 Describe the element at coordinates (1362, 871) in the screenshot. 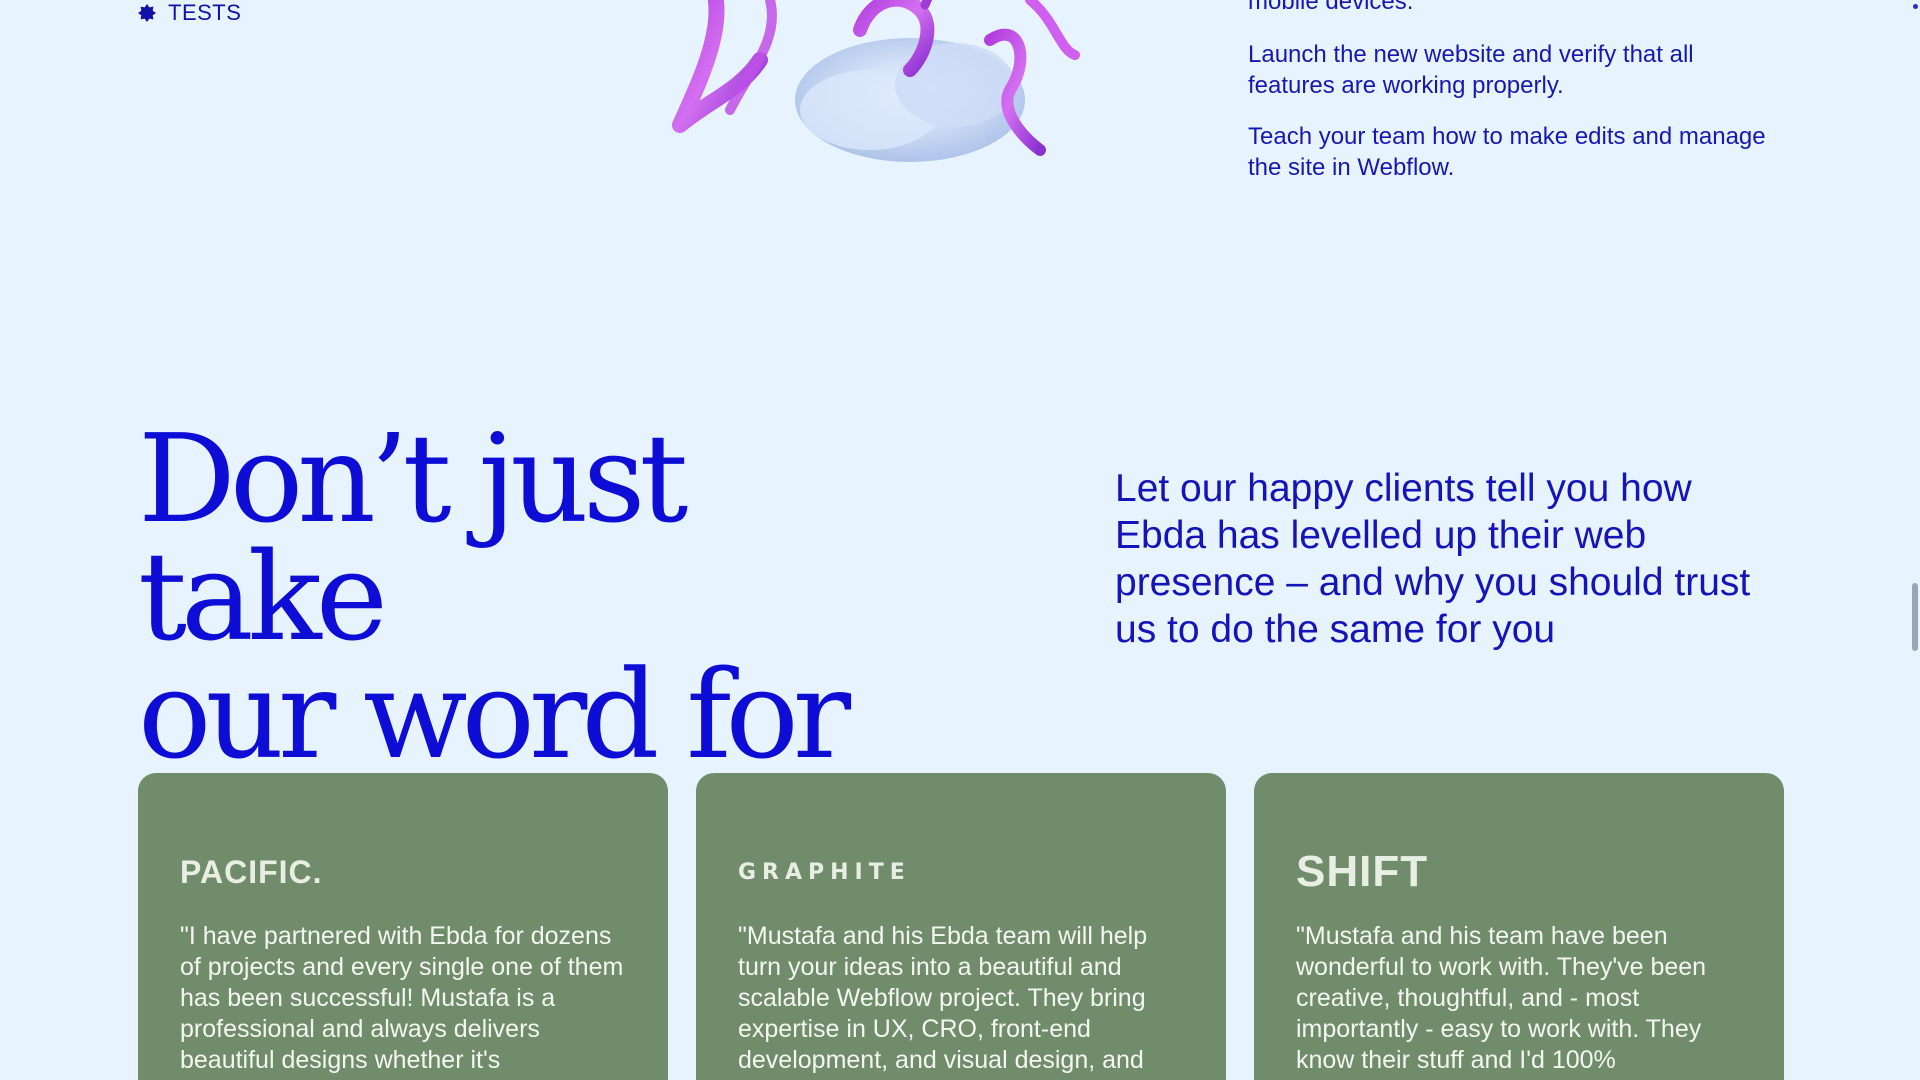

I see `client-logo-text: SHIFT` at that location.